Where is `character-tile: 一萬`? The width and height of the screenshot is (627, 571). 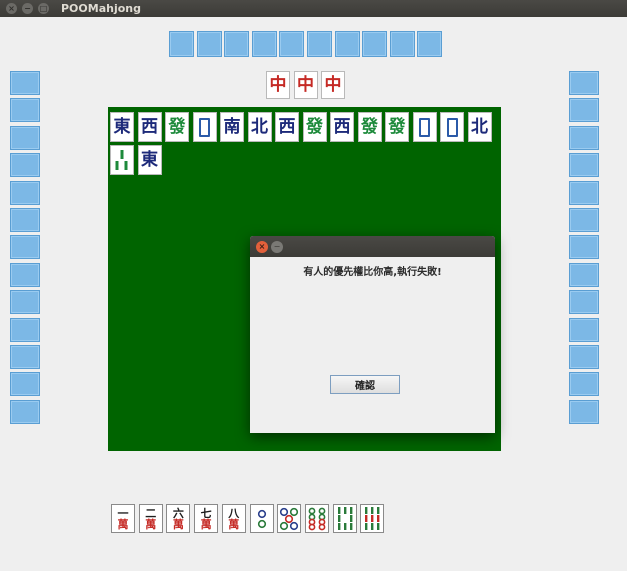 character-tile: 一萬 is located at coordinates (123, 518).